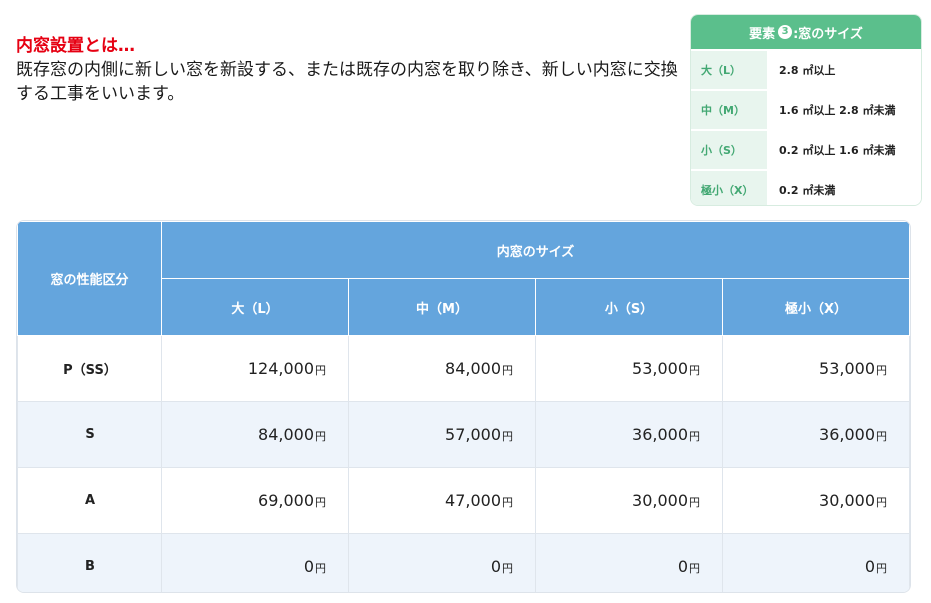 This screenshot has height=603, width=931. I want to click on column-header: 中（M）, so click(442, 307).